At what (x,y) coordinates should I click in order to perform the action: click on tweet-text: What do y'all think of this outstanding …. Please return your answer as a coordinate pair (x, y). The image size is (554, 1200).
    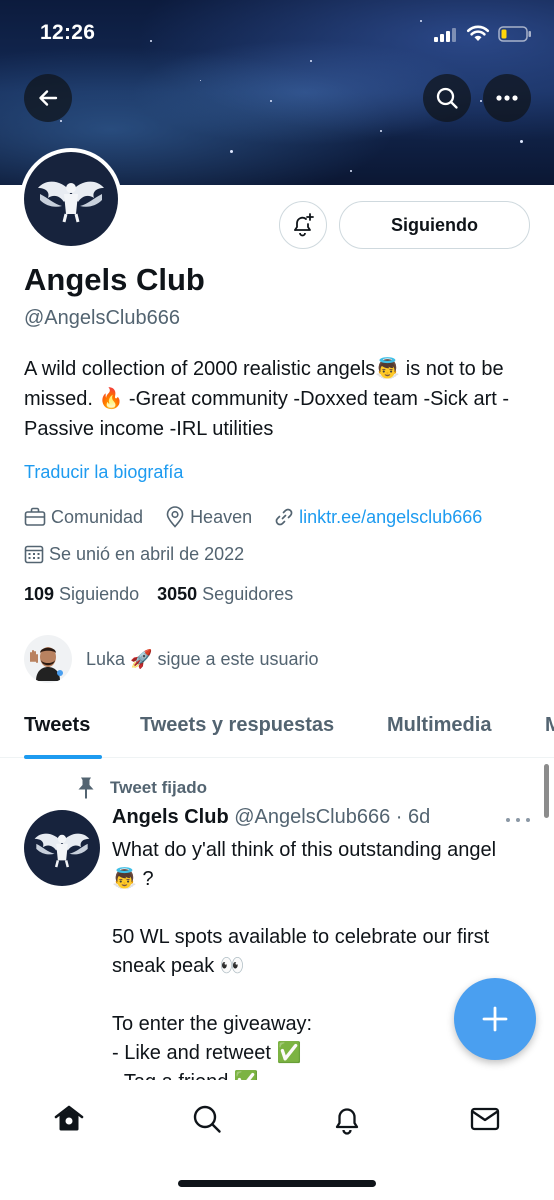
    Looking at the image, I should click on (304, 959).